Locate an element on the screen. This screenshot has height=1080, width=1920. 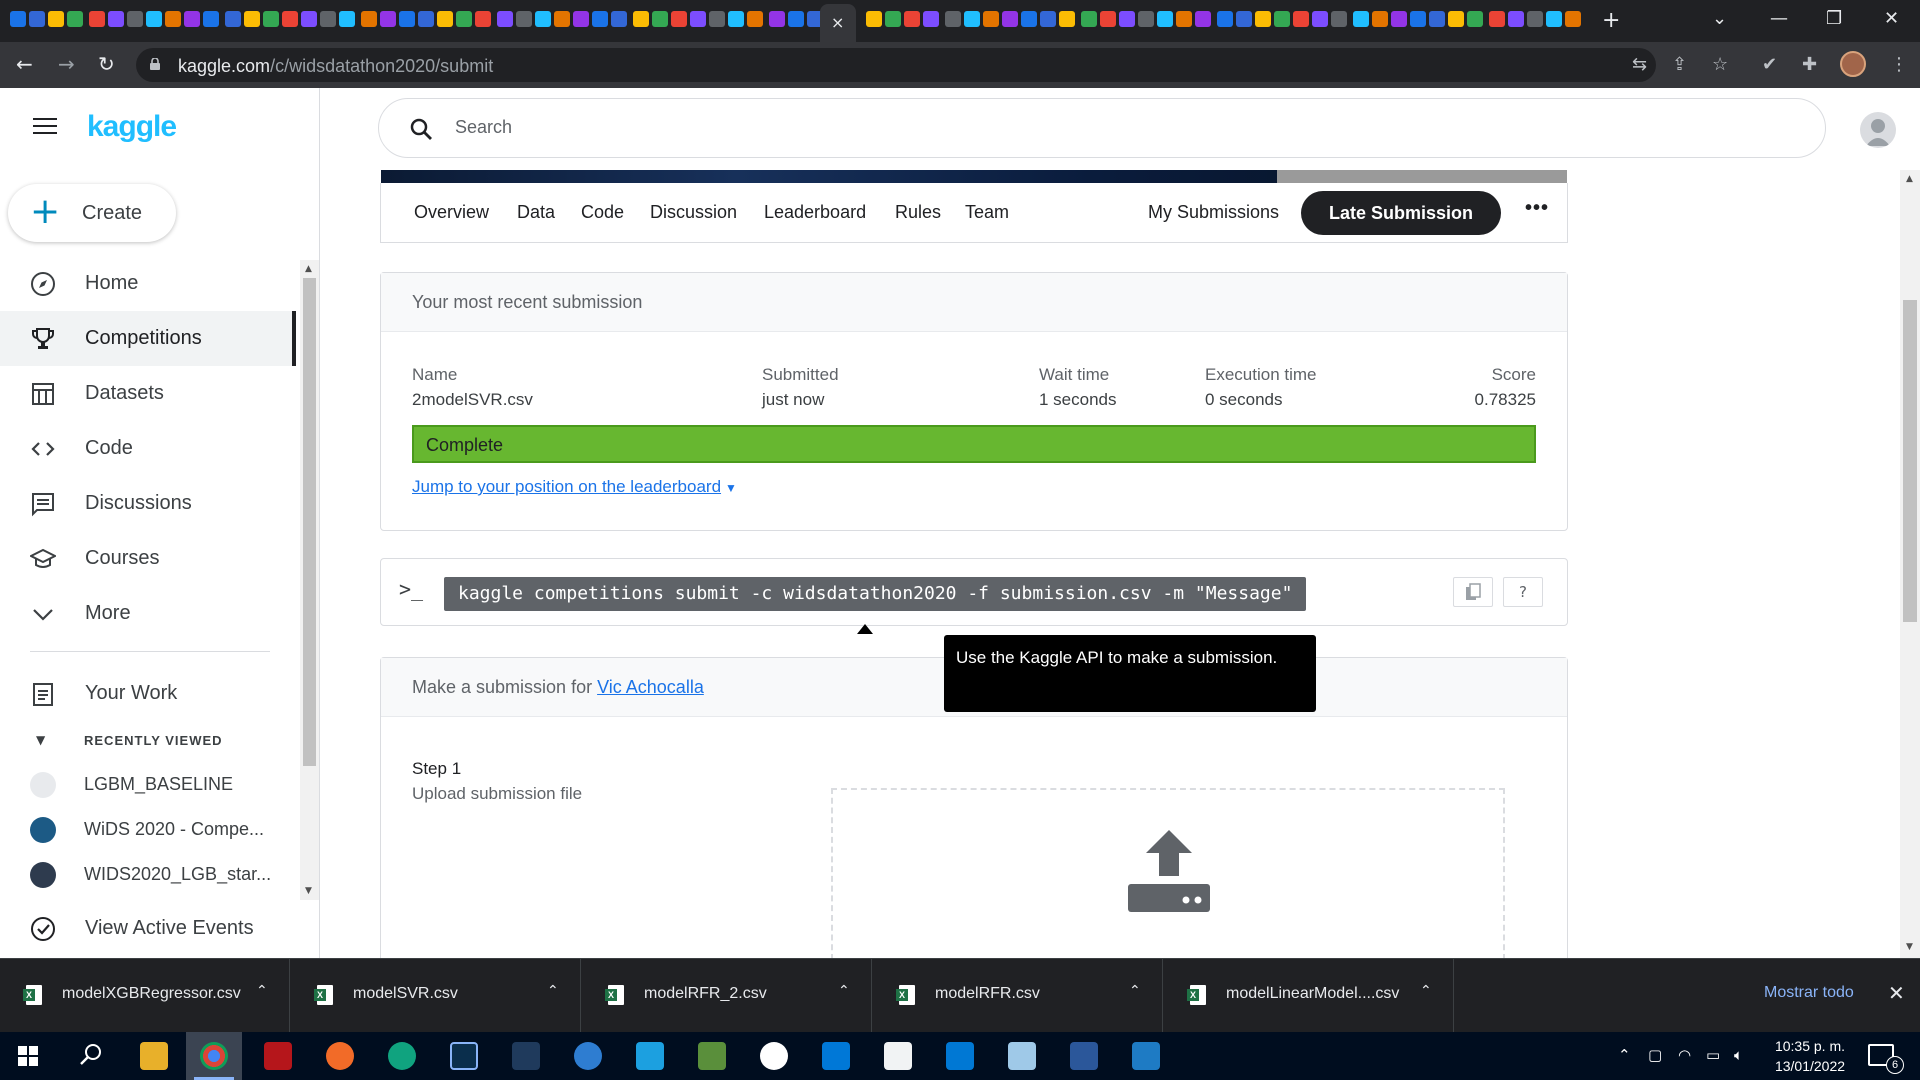
collapse-caret-icon: ▼ is located at coordinates (40, 740).